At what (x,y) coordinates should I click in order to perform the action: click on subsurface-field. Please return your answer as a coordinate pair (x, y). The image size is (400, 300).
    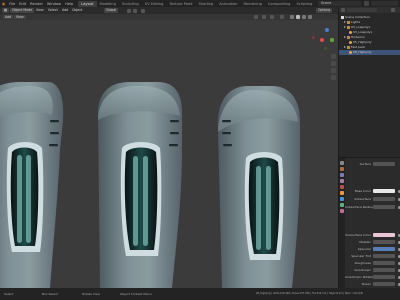
    Looking at the image, I should click on (384, 199).